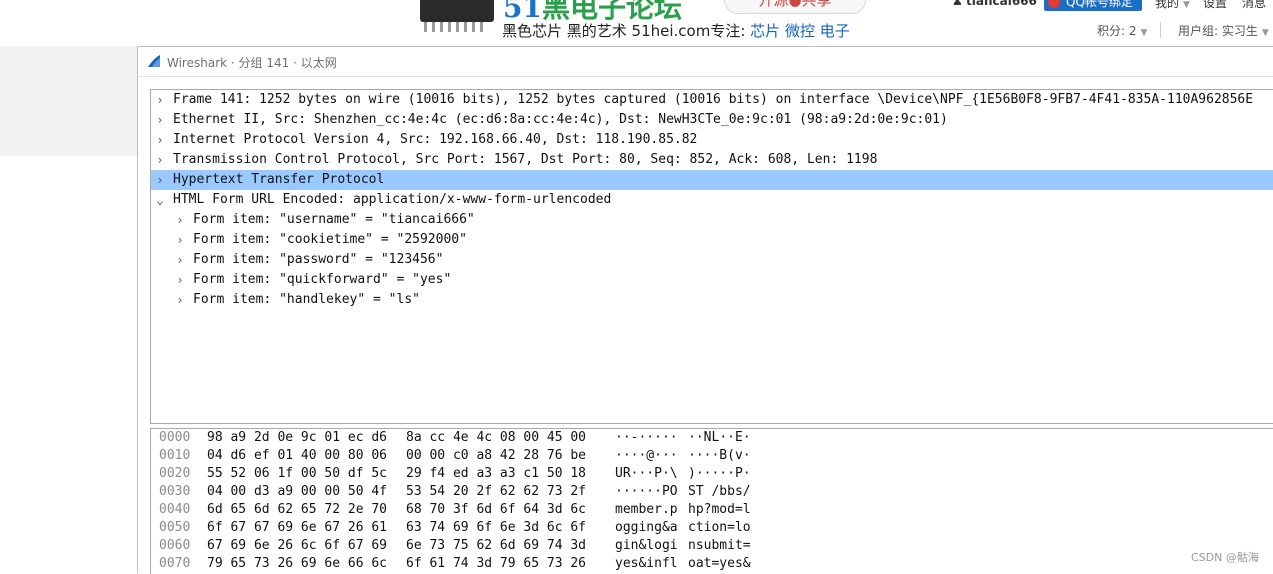  I want to click on ascii-second: ··NL··E·, so click(719, 437).